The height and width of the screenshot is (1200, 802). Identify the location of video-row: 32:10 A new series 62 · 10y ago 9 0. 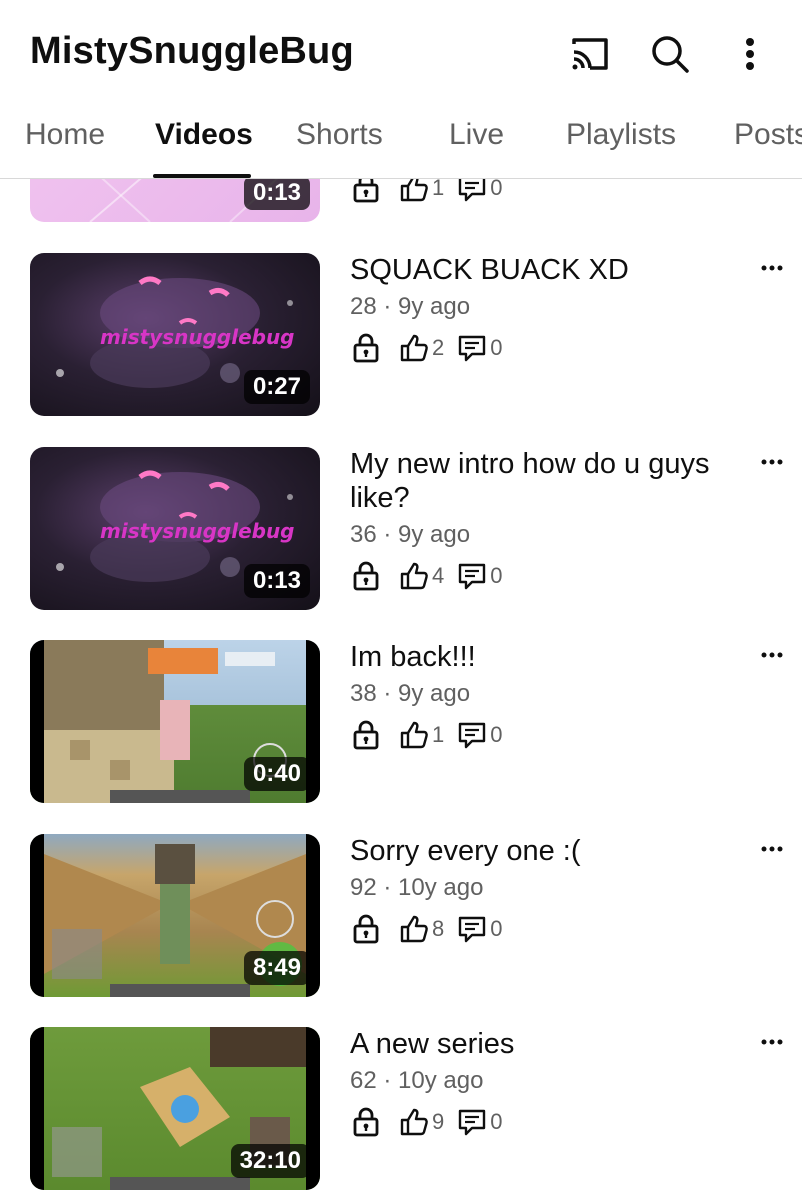
(401, 1112).